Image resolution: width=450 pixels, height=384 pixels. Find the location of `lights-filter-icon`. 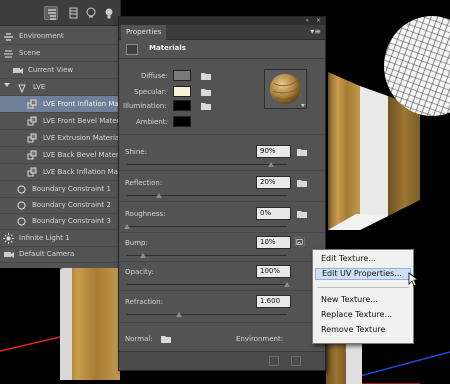

lights-filter-icon is located at coordinates (109, 13).